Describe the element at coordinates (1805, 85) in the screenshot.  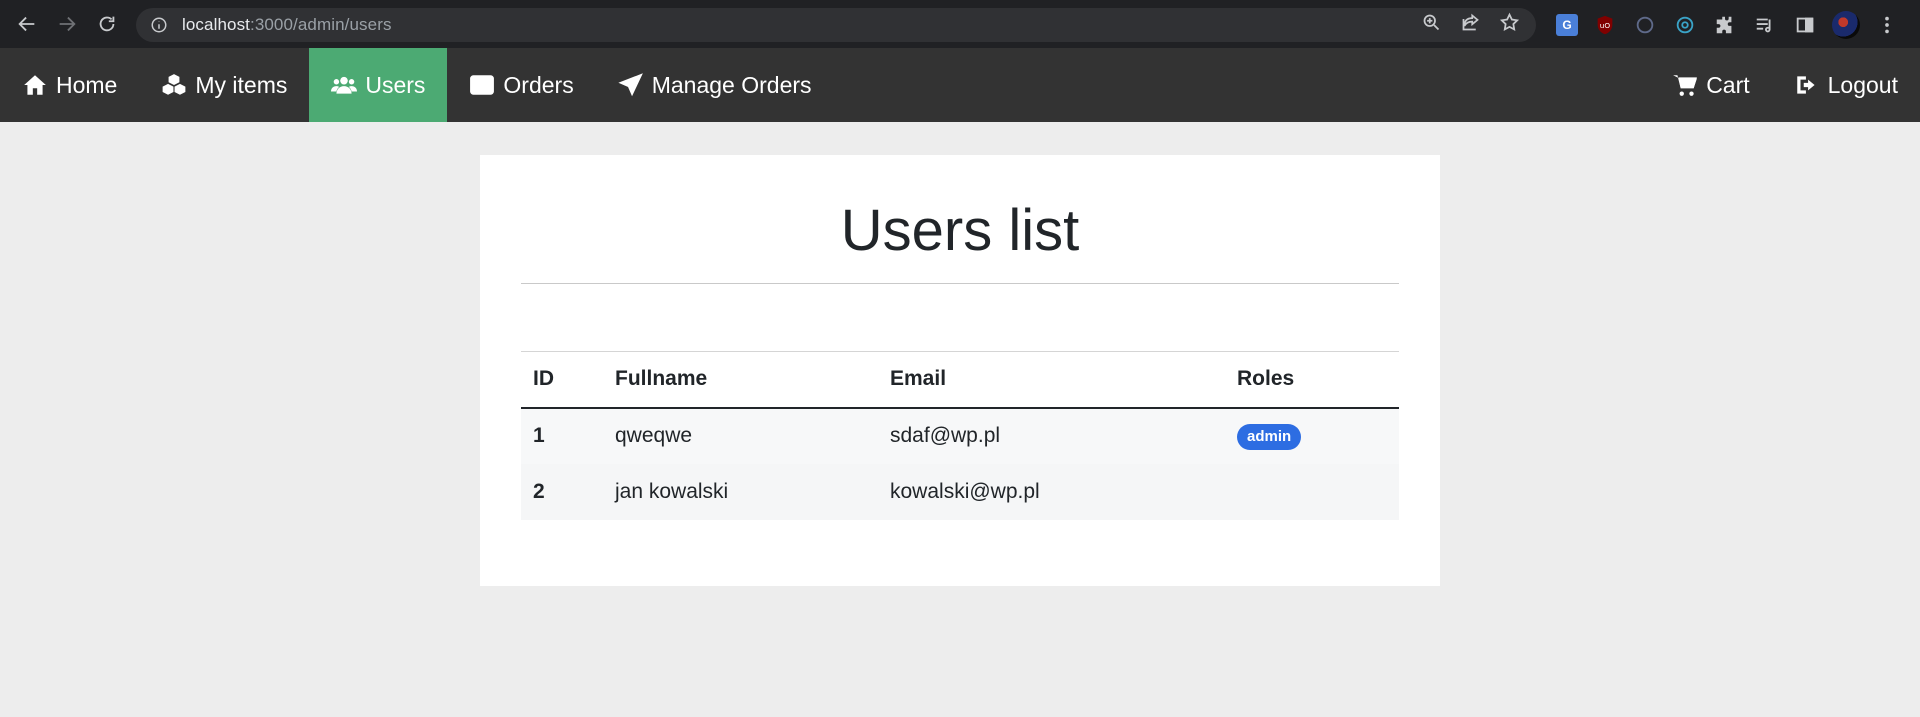
I see `logout-icon` at that location.